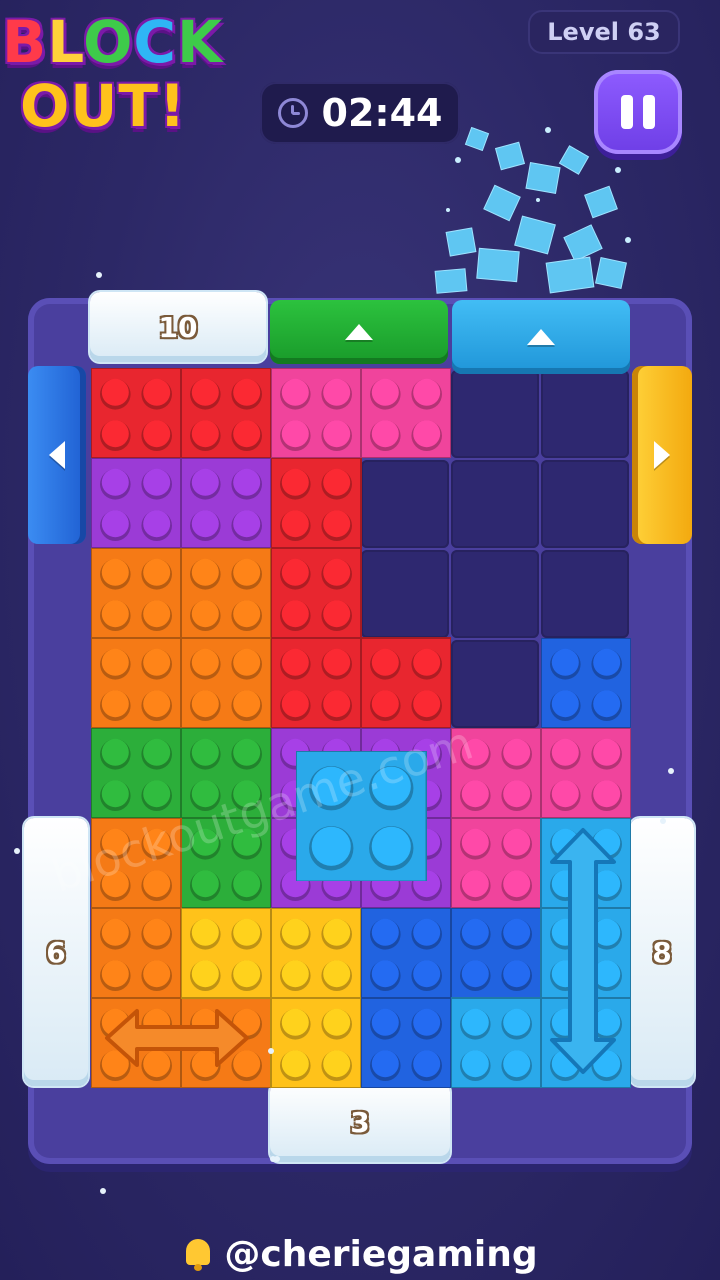  Describe the element at coordinates (112, 42) in the screenshot. I see `logo-word-block: BLOCK` at that location.